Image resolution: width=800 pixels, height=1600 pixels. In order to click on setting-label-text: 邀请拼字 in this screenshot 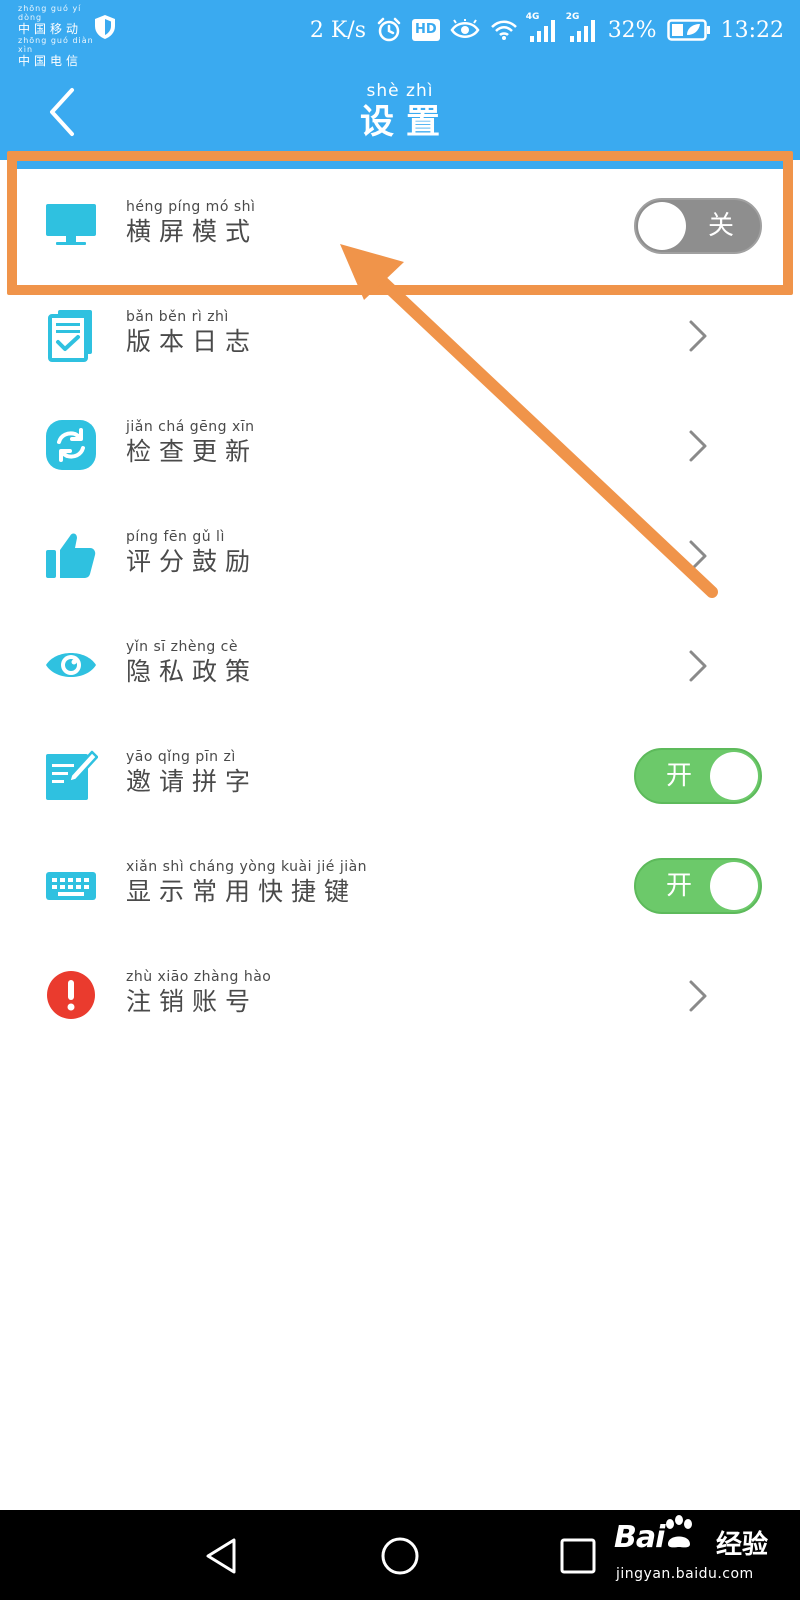, I will do `click(192, 781)`.